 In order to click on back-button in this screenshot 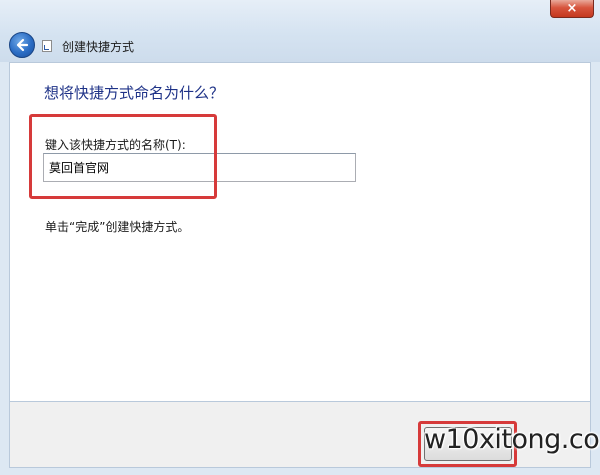, I will do `click(22, 45)`.